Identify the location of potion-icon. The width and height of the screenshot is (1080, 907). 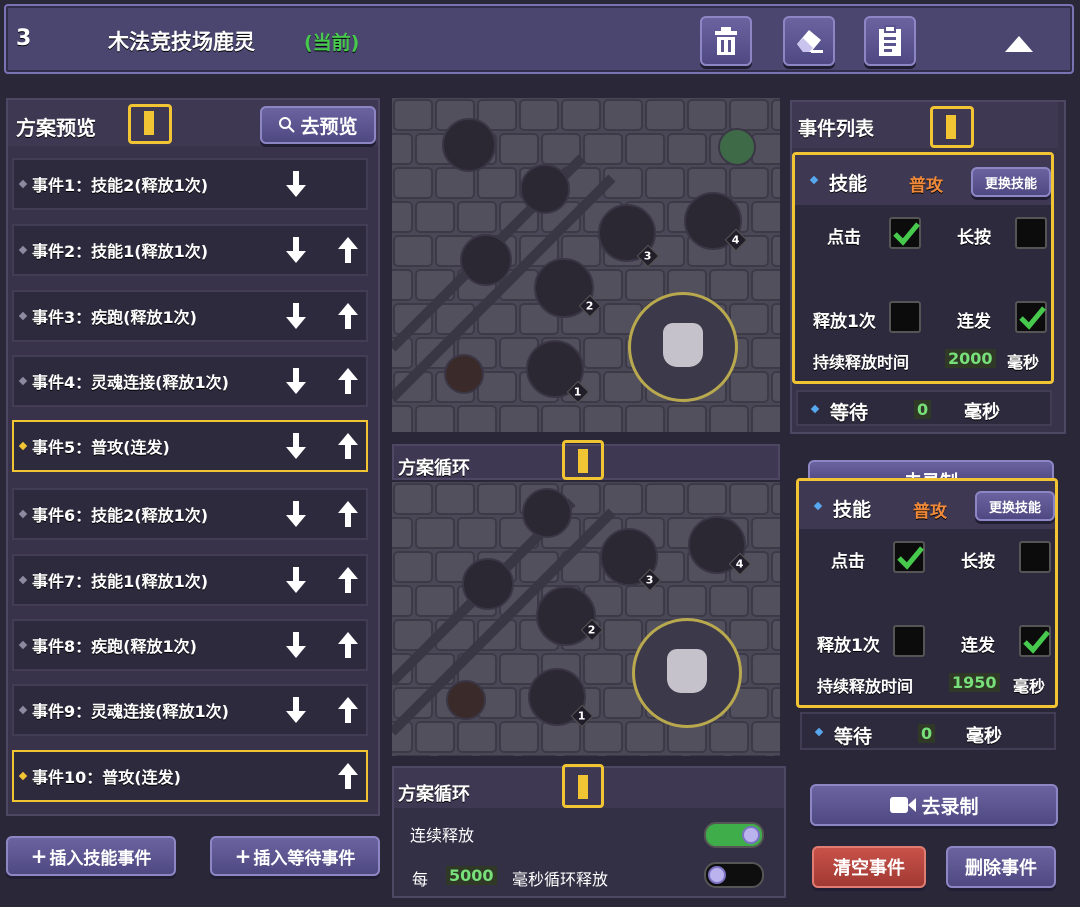
(466, 700).